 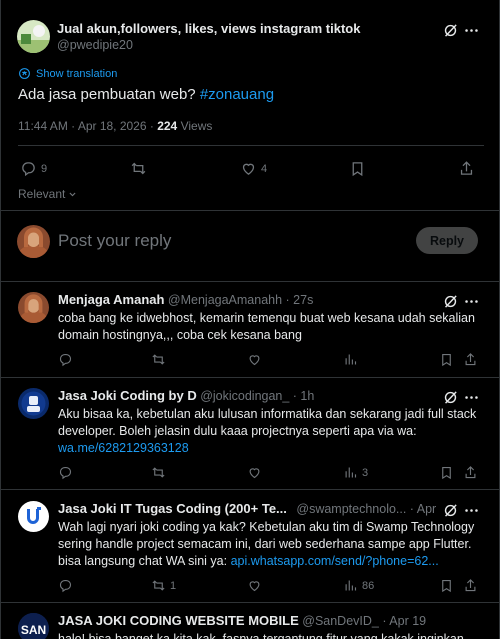 What do you see at coordinates (107, 94) in the screenshot?
I see `tweet-text-body: Ada jasa pembuatan web?` at bounding box center [107, 94].